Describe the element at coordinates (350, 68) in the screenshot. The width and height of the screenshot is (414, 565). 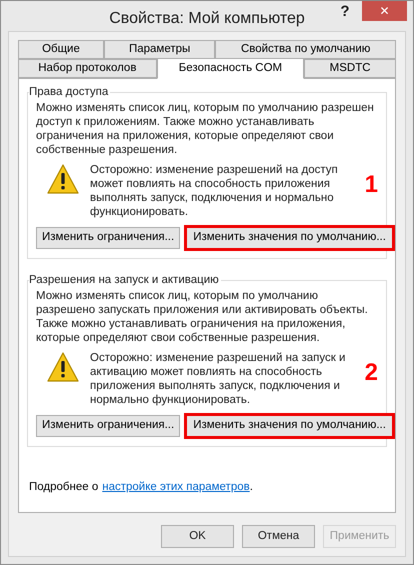
I see `tab: MSDTC` at that location.